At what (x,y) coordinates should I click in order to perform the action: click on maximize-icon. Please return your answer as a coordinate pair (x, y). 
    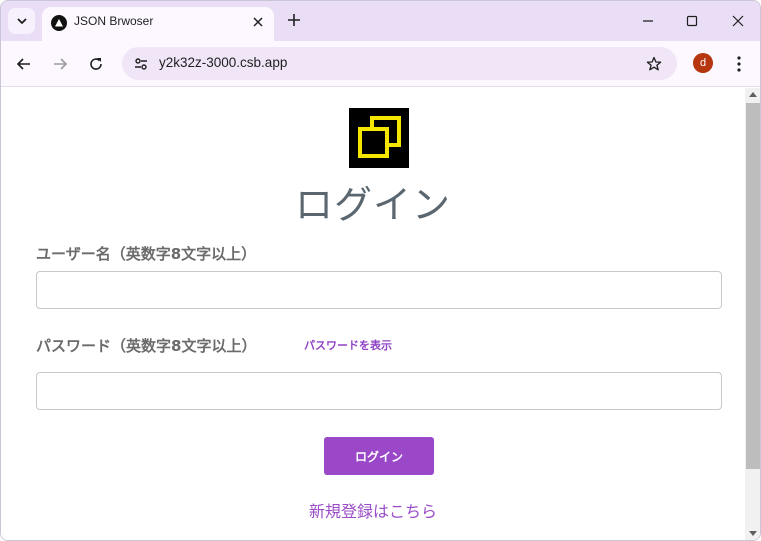
    Looking at the image, I should click on (692, 21).